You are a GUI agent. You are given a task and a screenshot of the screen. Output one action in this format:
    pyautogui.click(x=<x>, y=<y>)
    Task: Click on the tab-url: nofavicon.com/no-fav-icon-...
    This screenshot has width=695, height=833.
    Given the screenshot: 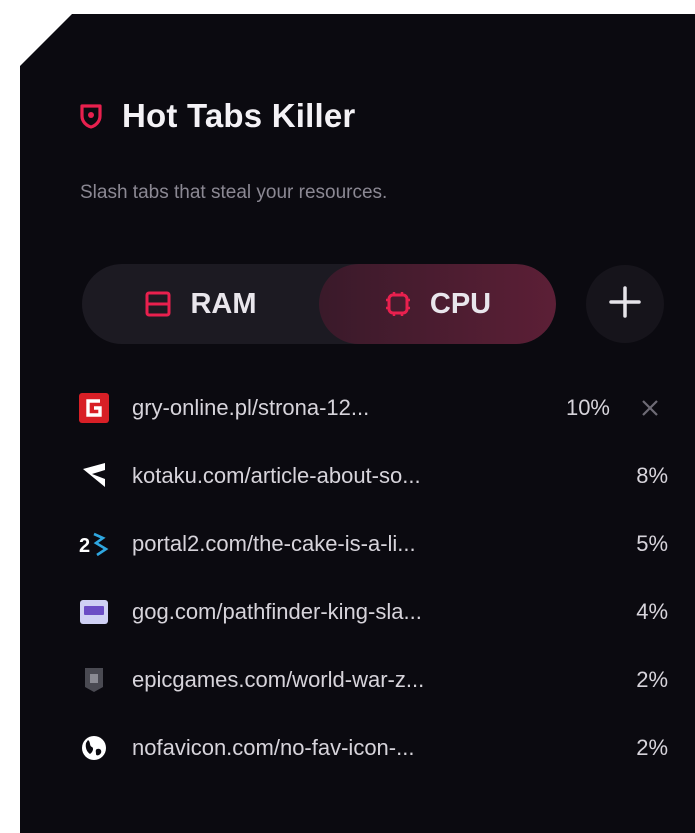 What is the action you would take?
    pyautogui.click(x=273, y=747)
    